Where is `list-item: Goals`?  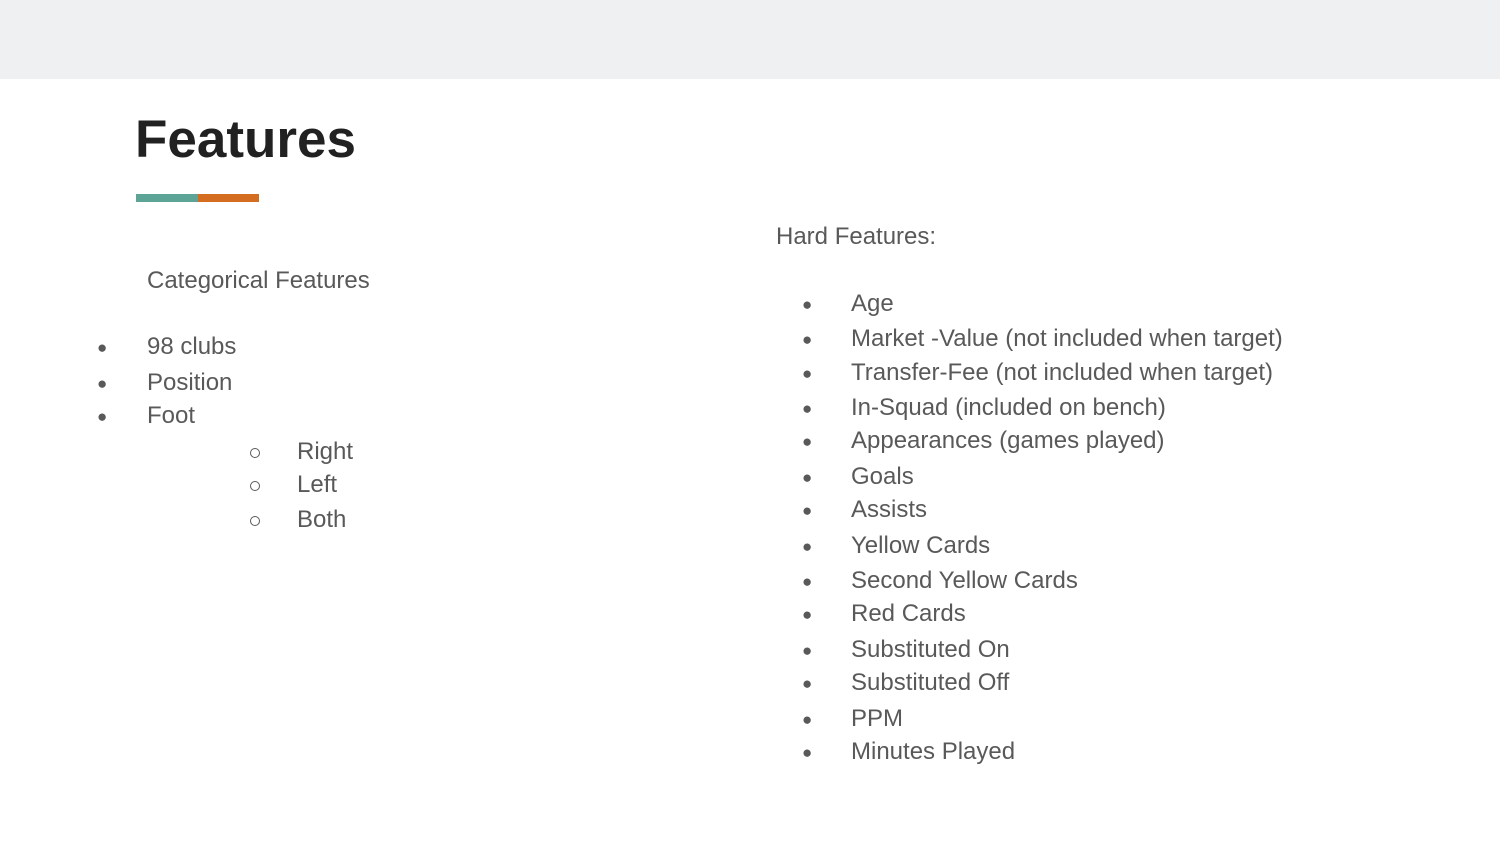
list-item: Goals is located at coordinates (882, 476).